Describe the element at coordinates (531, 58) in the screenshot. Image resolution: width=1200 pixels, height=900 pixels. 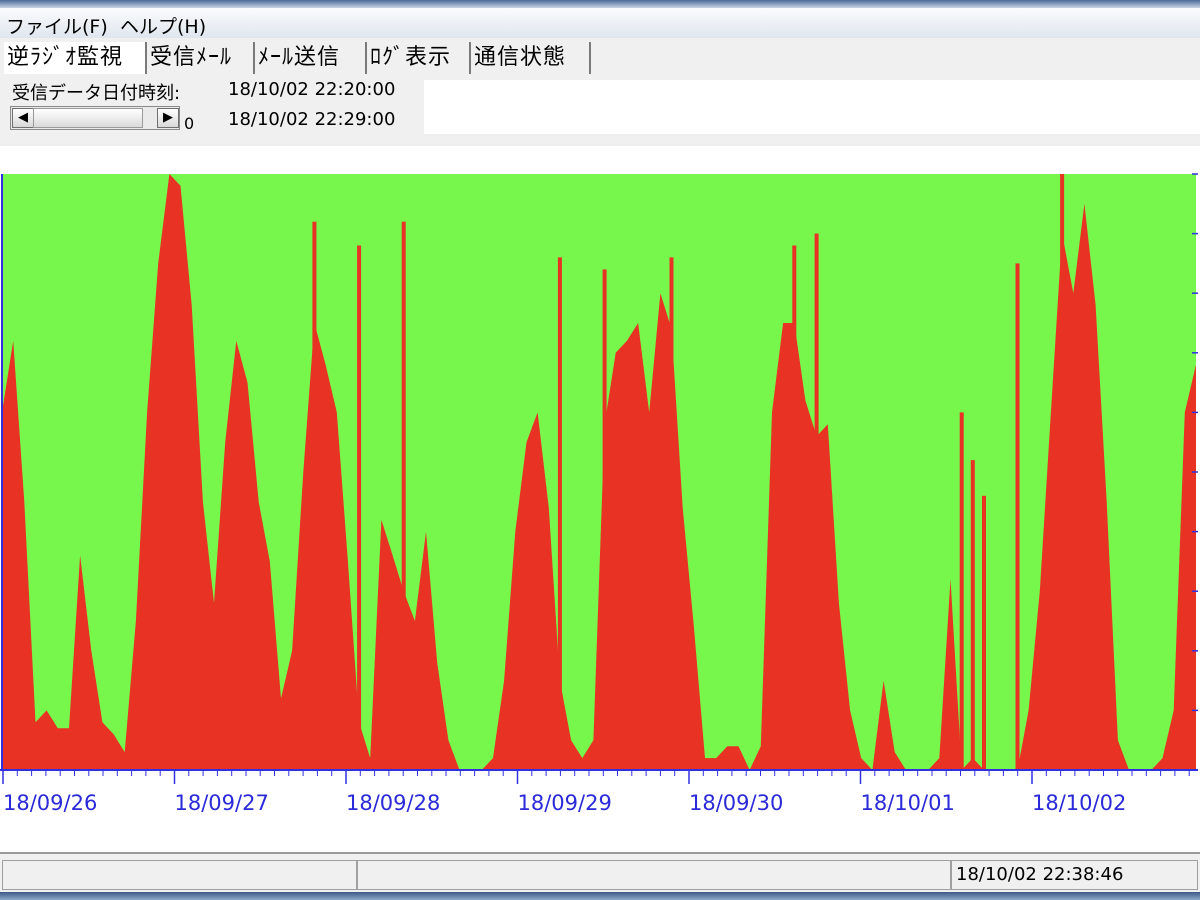
I see `tab-comm-status: 通信状態` at that location.